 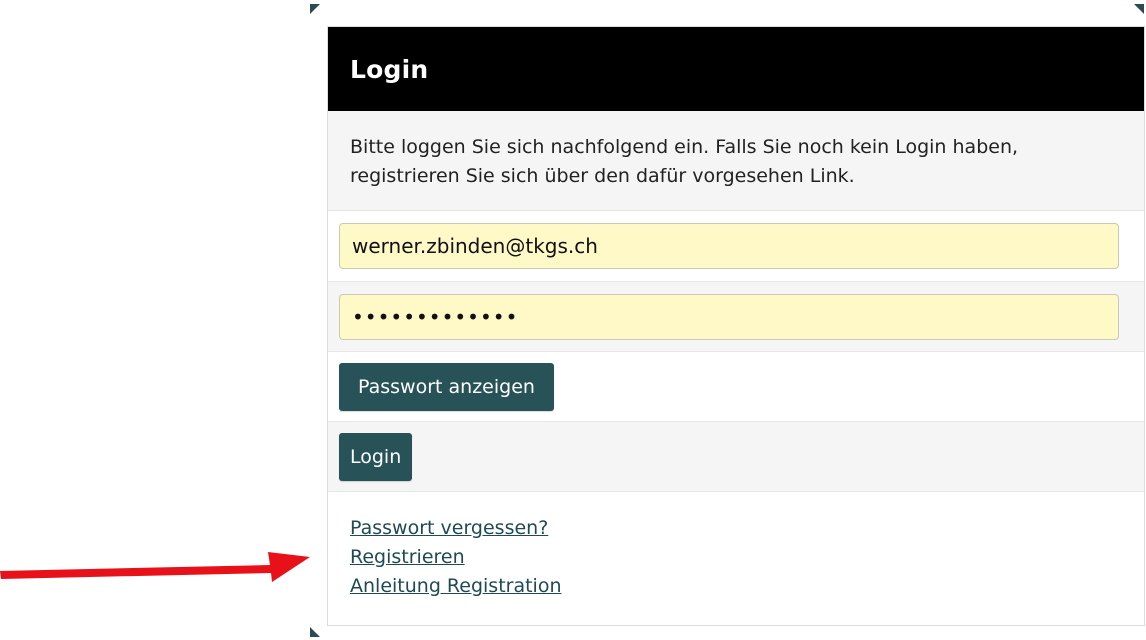 I want to click on register-link: Registrieren, so click(x=407, y=557).